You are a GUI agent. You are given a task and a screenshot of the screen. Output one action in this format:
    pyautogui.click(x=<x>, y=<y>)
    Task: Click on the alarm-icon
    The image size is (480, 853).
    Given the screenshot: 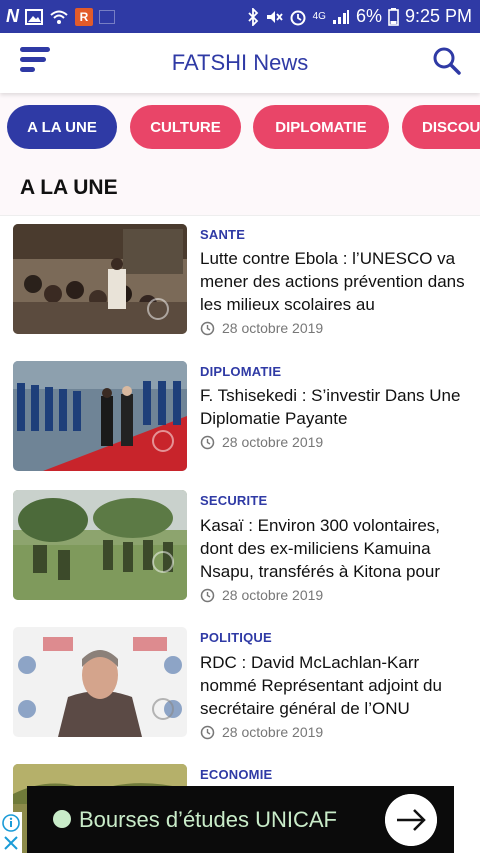 What is the action you would take?
    pyautogui.click(x=298, y=17)
    